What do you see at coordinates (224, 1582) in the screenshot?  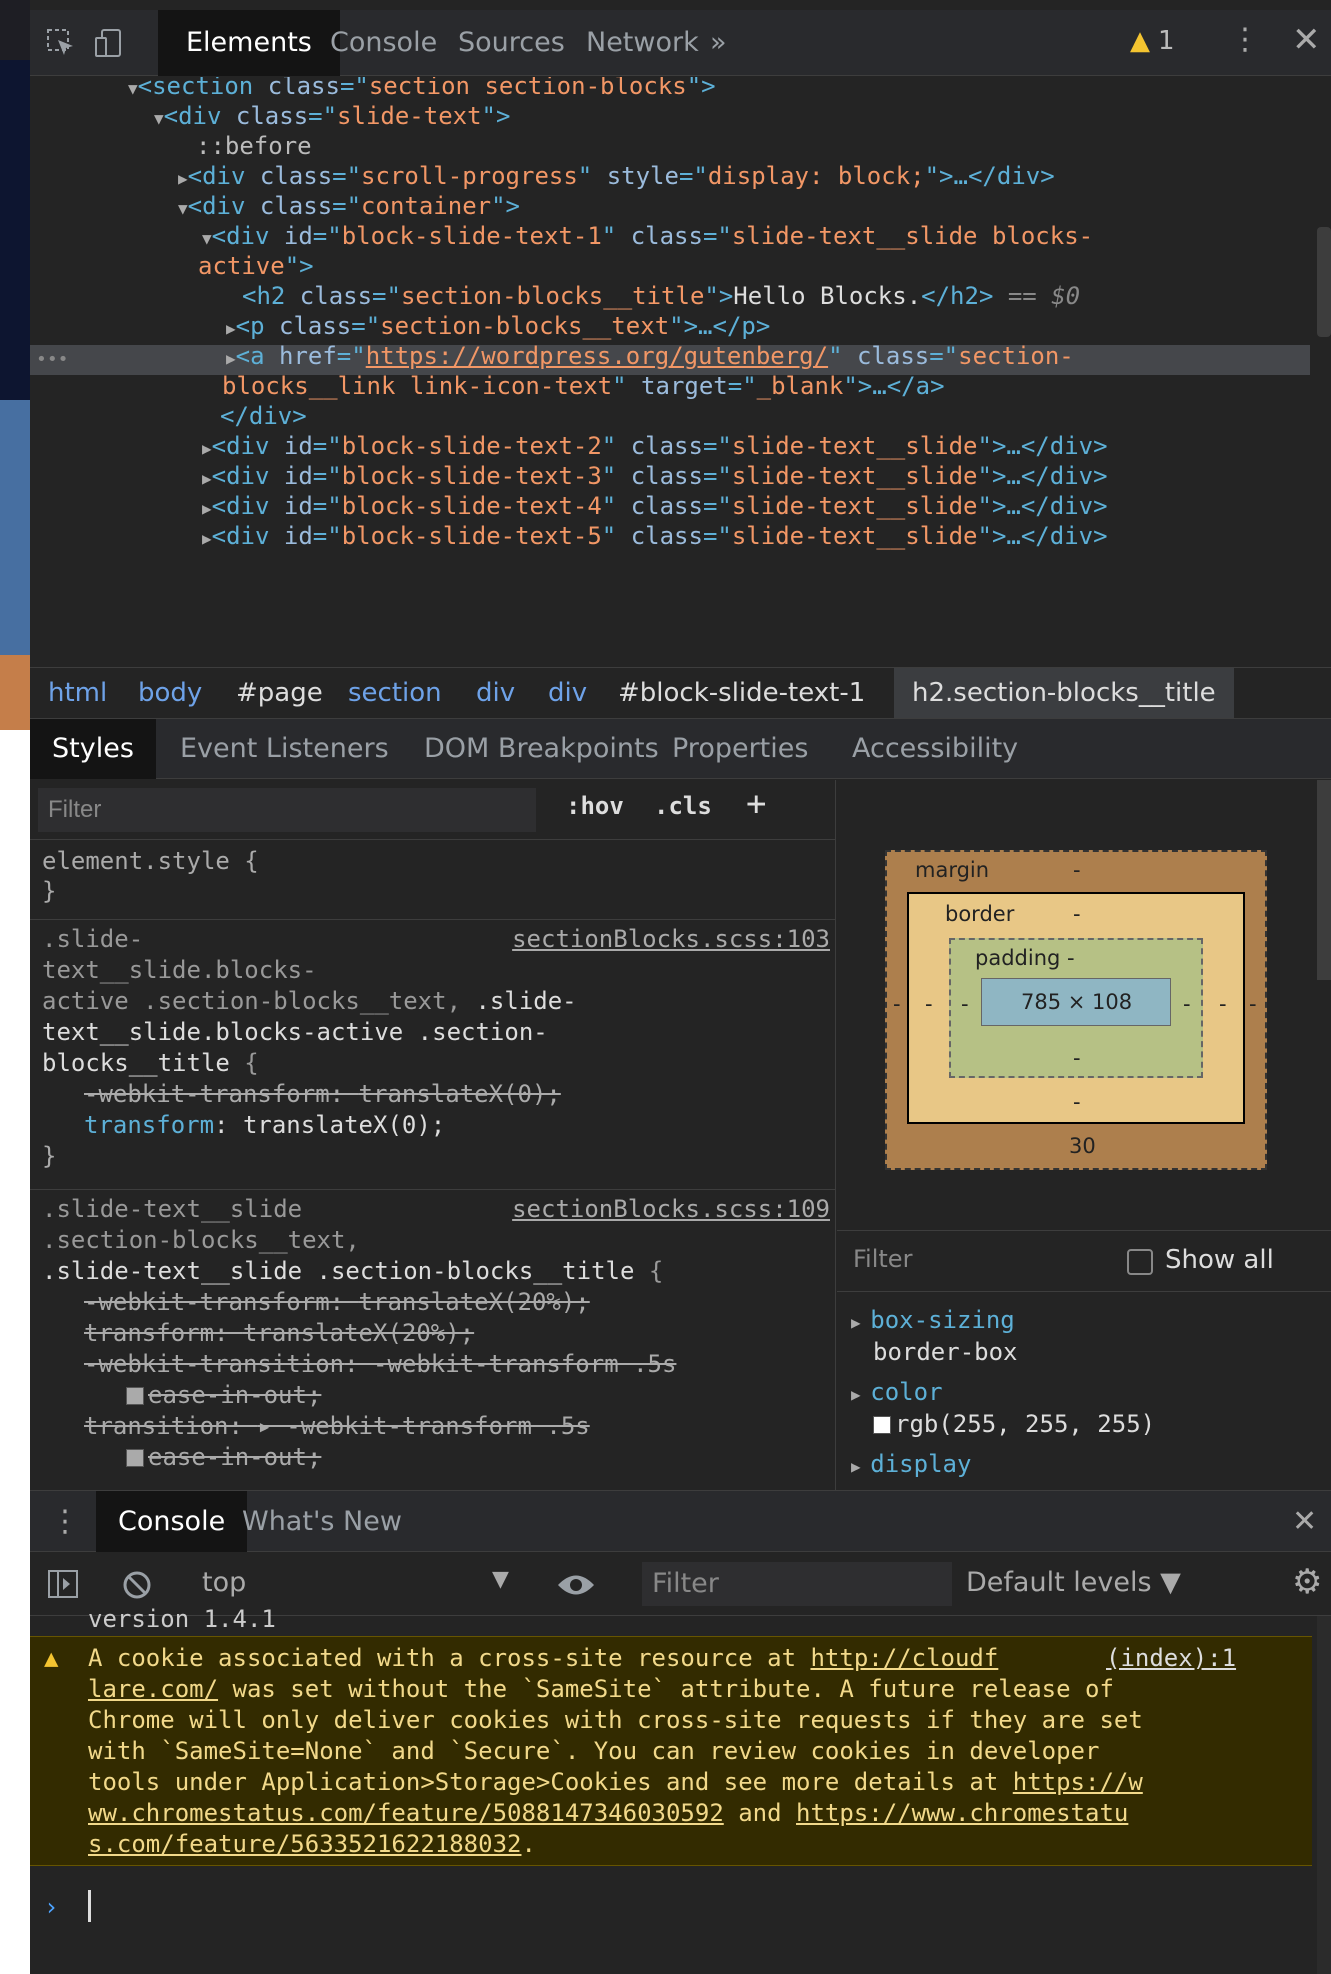 I see `context-selector: top` at bounding box center [224, 1582].